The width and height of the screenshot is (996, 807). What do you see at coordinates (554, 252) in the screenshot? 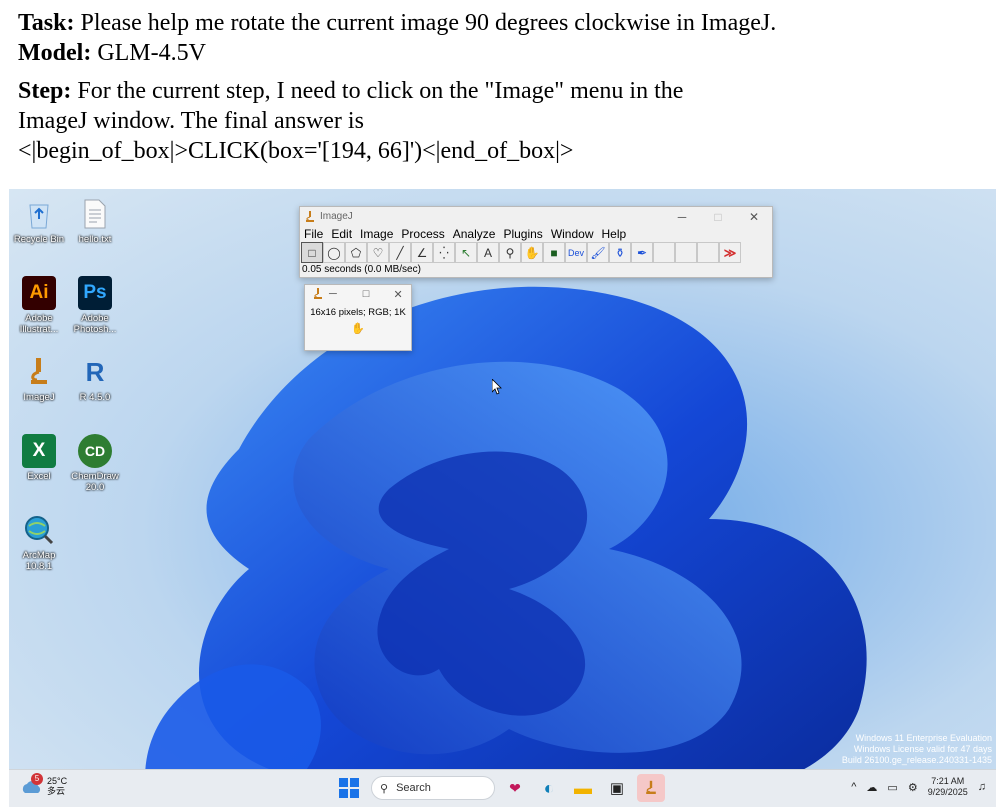
I see `color-picker-tool: ■` at bounding box center [554, 252].